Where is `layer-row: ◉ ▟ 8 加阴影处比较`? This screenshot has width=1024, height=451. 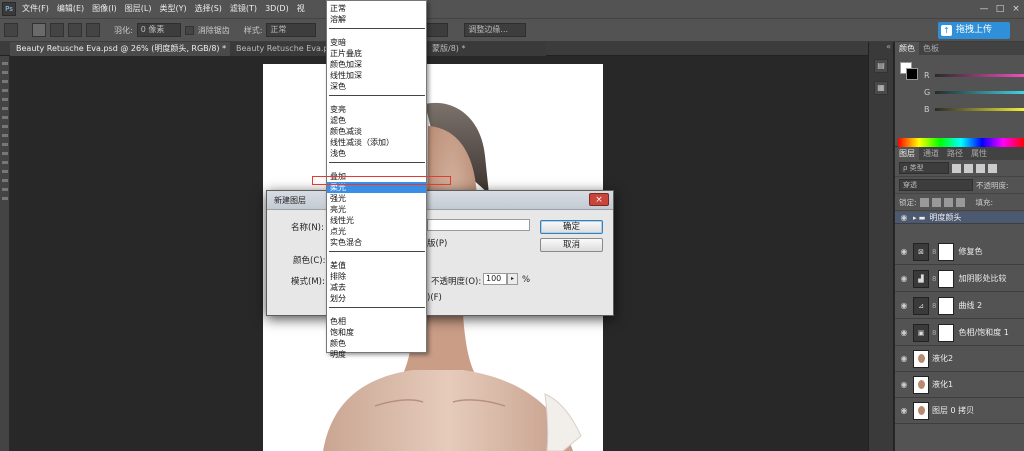
layer-row: ◉ ▟ 8 加阴影处比较 is located at coordinates (959, 279).